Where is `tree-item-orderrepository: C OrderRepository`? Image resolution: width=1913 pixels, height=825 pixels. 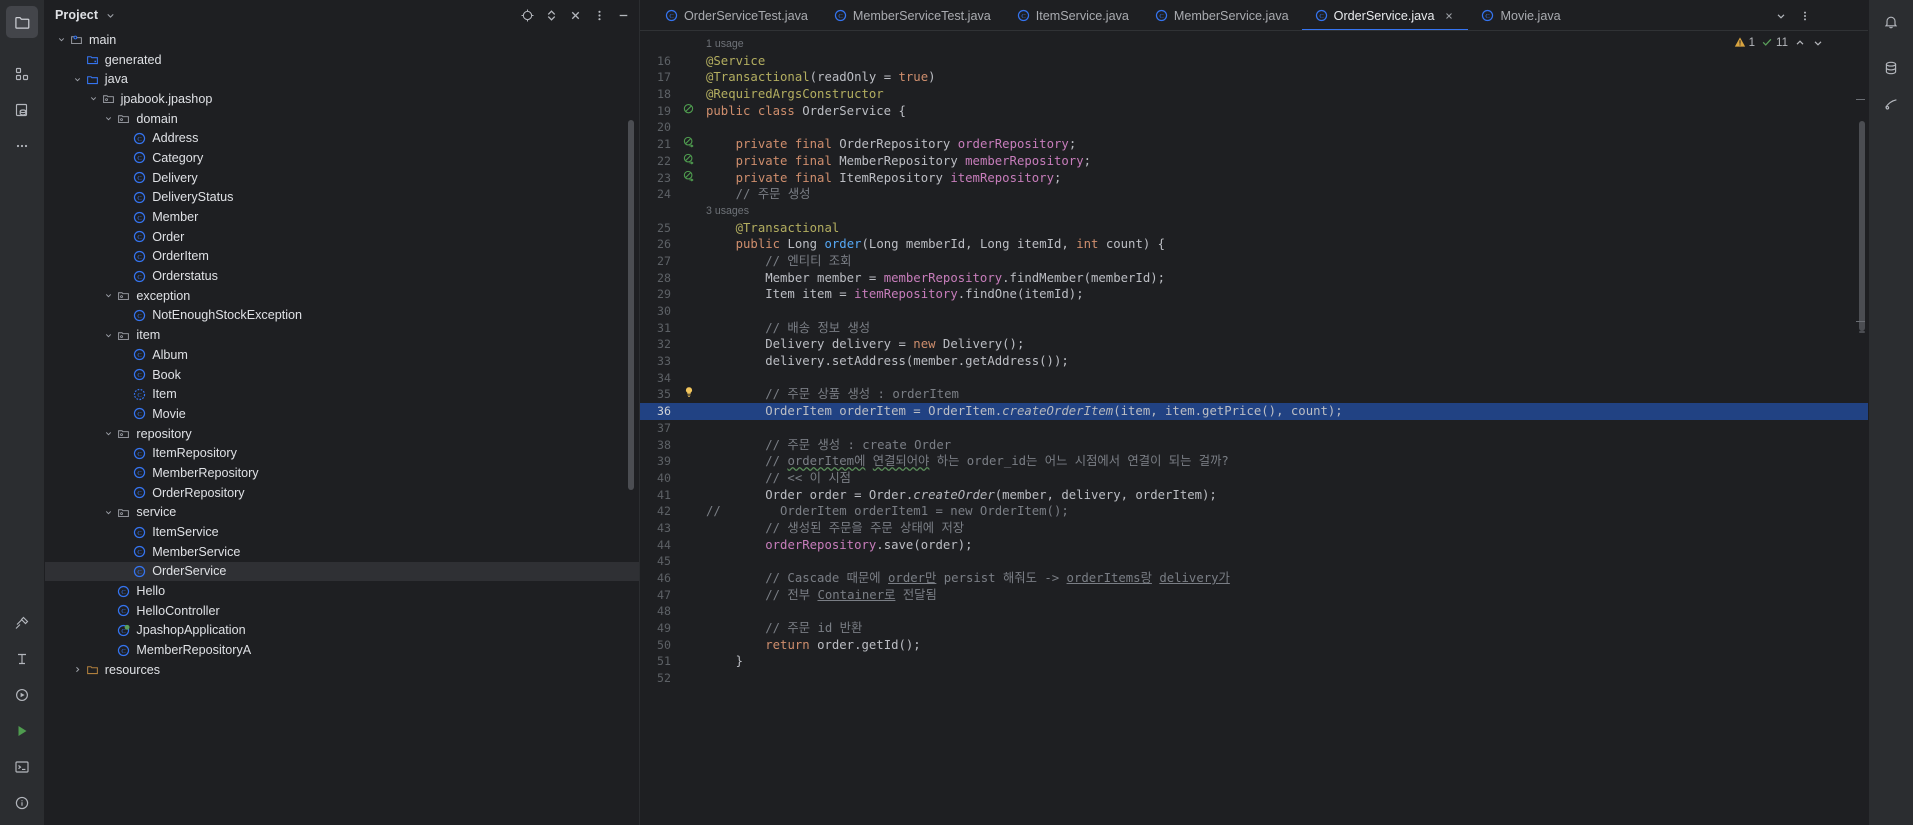 tree-item-orderrepository: C OrderRepository is located at coordinates (342, 493).